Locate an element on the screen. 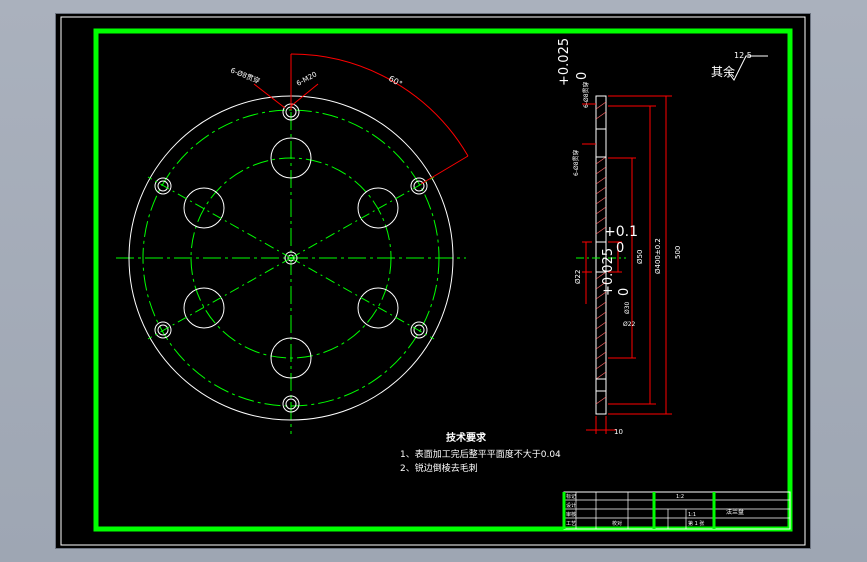 The width and height of the screenshot is (867, 562). dim-400: Ø400±0.2 is located at coordinates (658, 256).